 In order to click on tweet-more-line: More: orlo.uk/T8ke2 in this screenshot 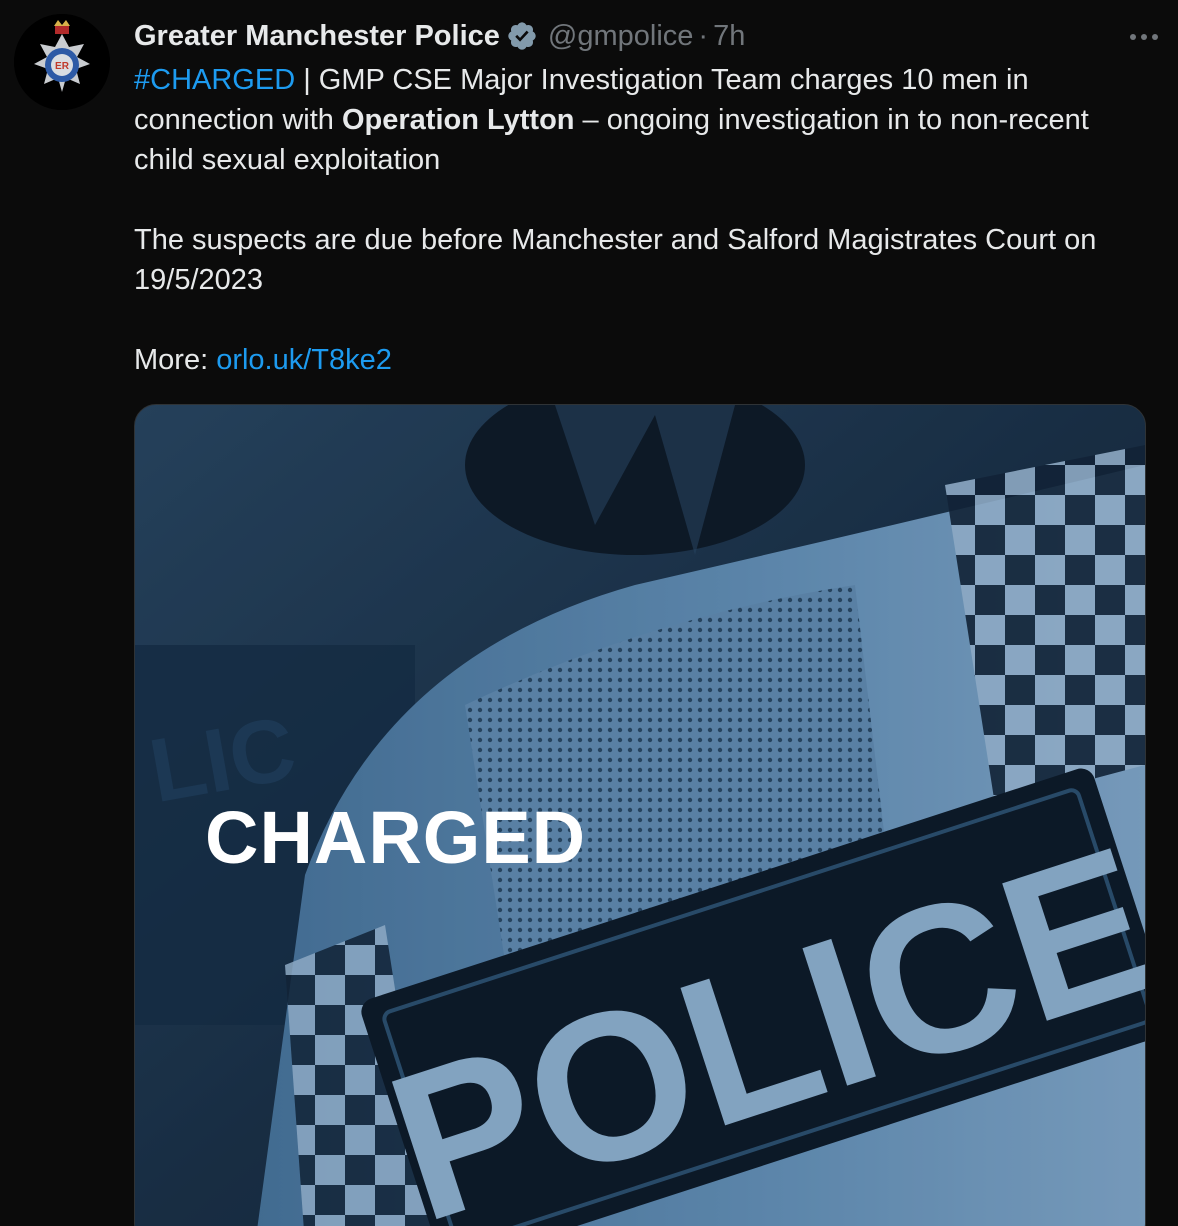, I will do `click(629, 360)`.